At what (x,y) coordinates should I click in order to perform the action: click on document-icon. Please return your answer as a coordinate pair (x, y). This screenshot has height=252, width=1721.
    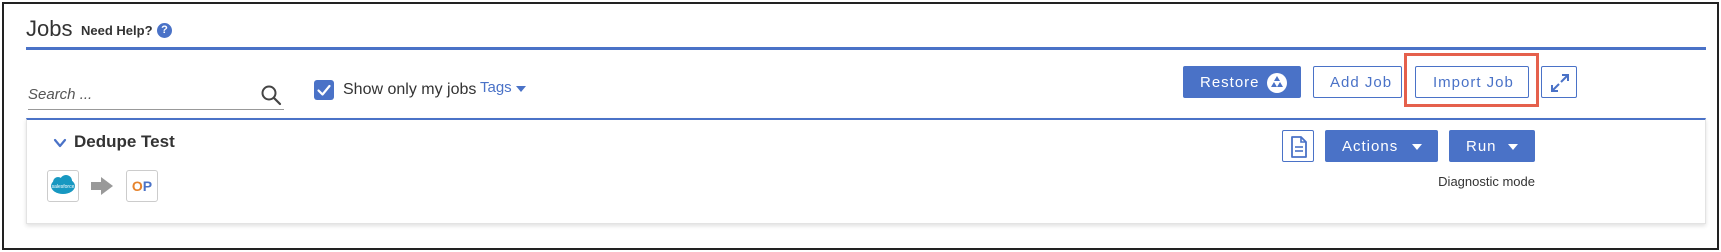
    Looking at the image, I should click on (1299, 147).